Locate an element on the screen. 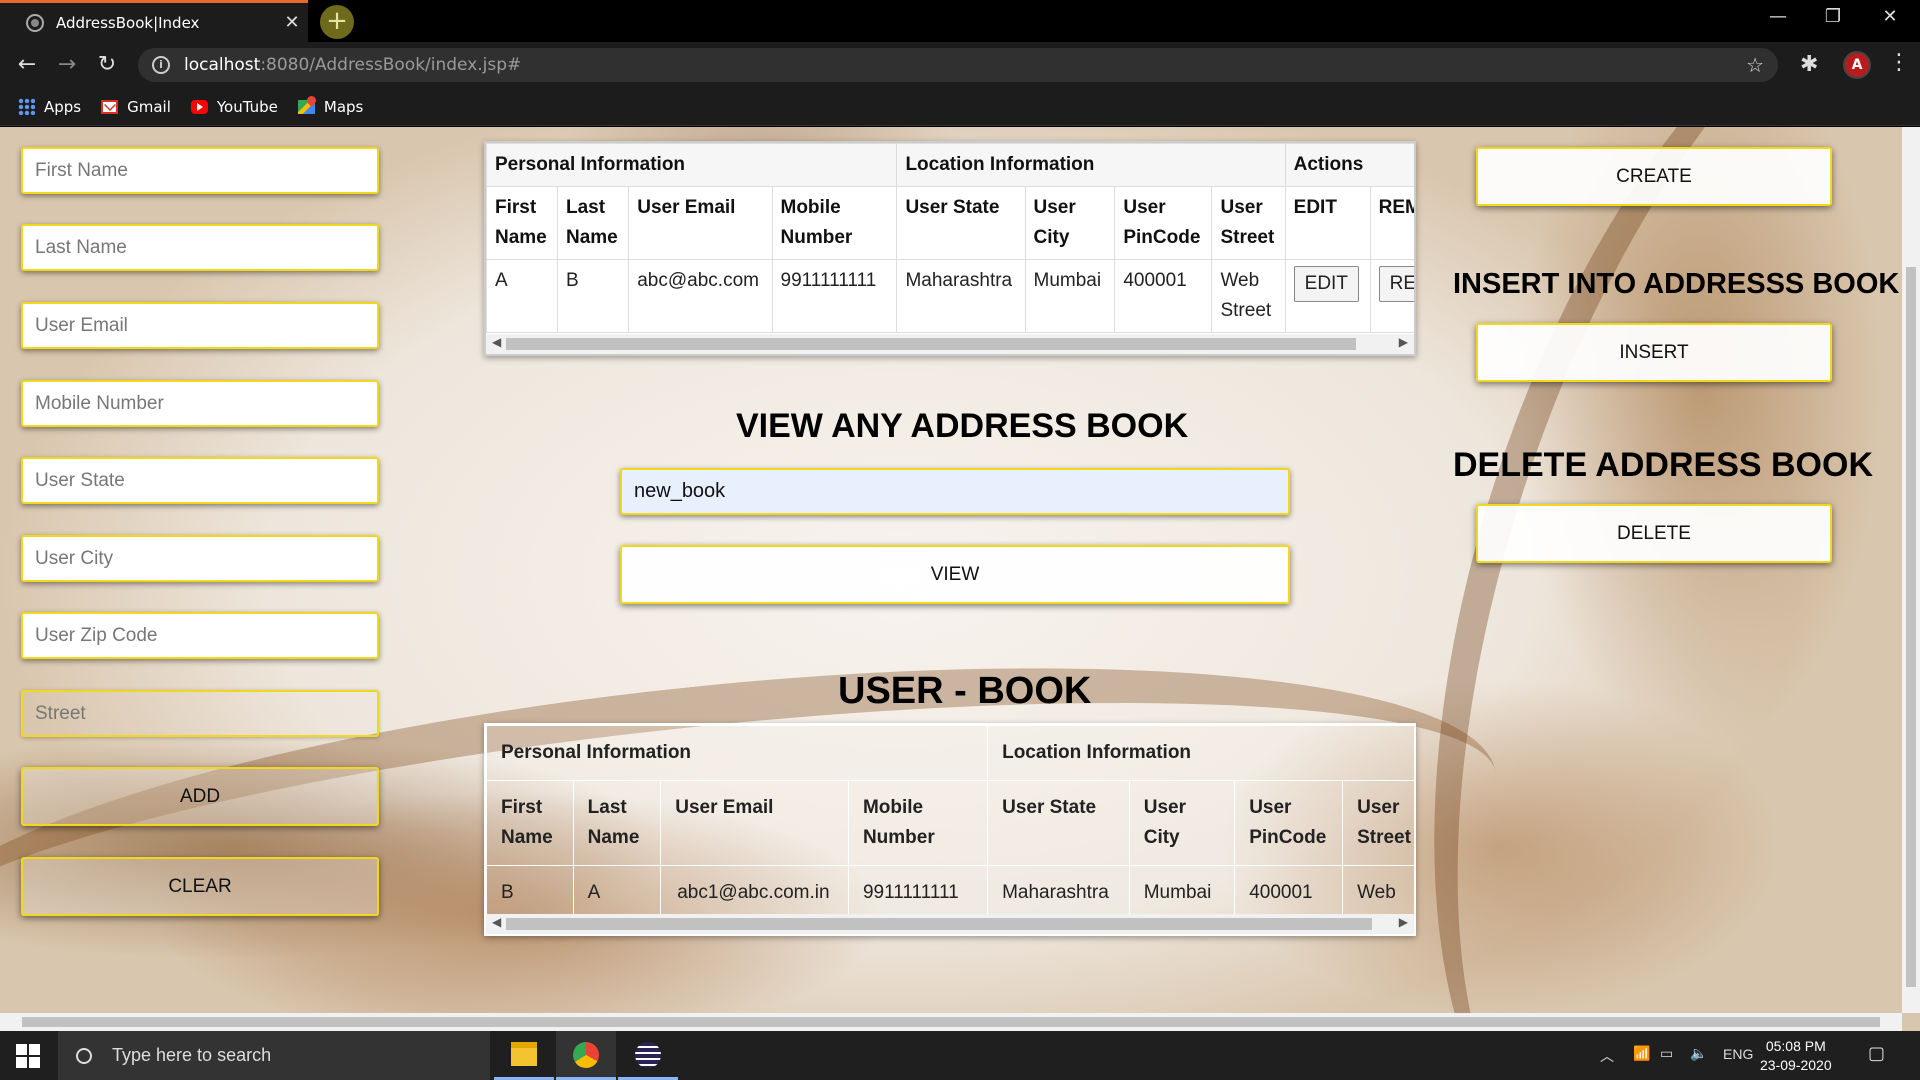 Image resolution: width=1920 pixels, height=1080 pixels. apps-icon is located at coordinates (26, 106).